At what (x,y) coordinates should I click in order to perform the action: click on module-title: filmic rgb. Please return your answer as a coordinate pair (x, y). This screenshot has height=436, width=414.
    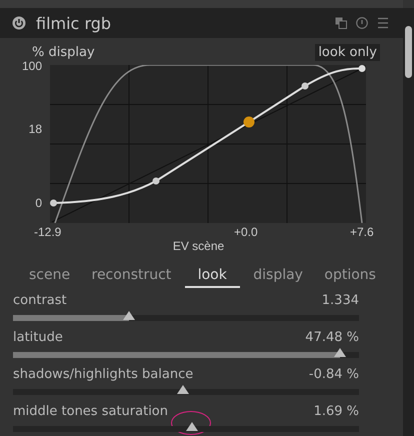
    Looking at the image, I should click on (74, 23).